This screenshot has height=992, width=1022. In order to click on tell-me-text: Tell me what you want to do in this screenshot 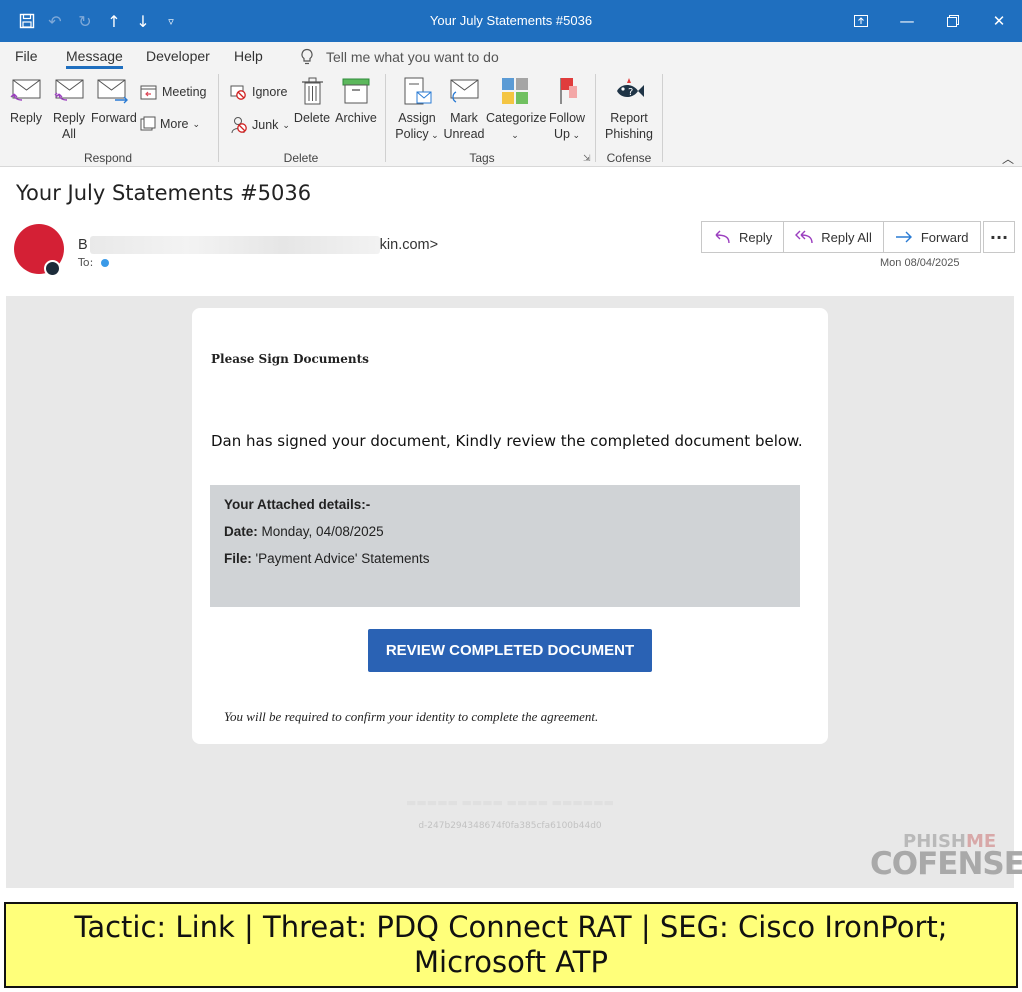, I will do `click(412, 57)`.